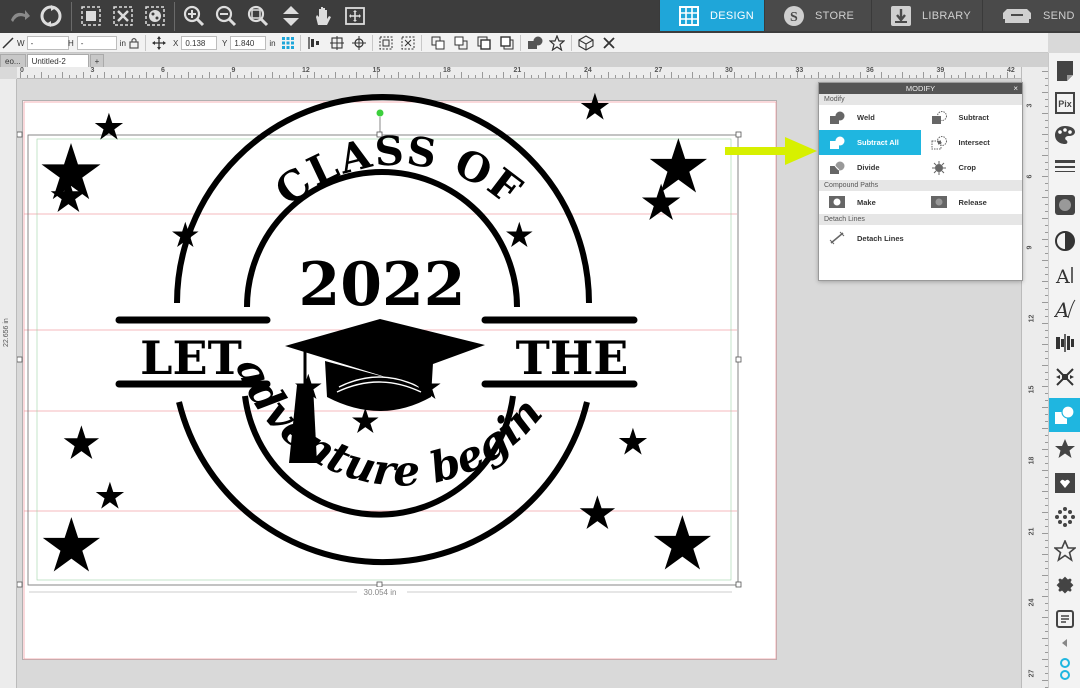 The image size is (1080, 688). Describe the element at coordinates (771, 151) in the screenshot. I see `callout-arrow` at that location.